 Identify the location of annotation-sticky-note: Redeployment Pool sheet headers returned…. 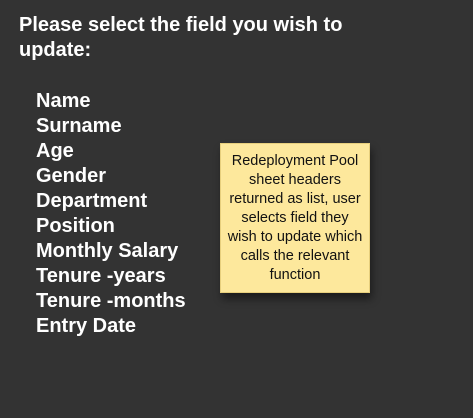
(295, 218).